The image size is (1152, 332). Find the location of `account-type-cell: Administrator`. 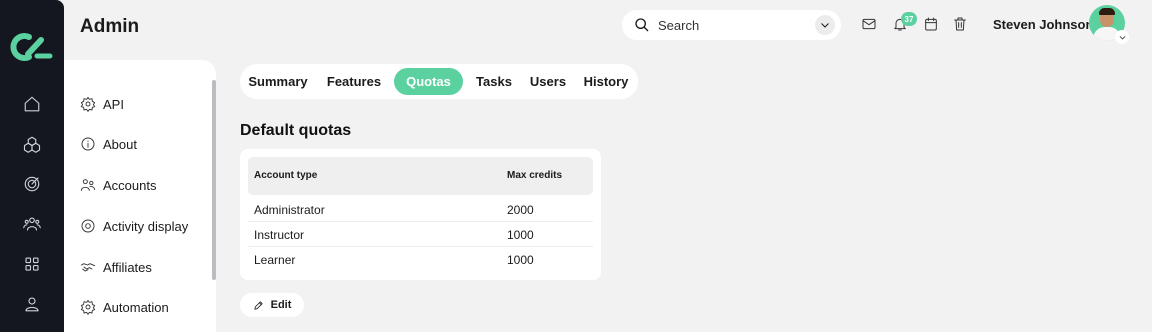

account-type-cell: Administrator is located at coordinates (289, 210).